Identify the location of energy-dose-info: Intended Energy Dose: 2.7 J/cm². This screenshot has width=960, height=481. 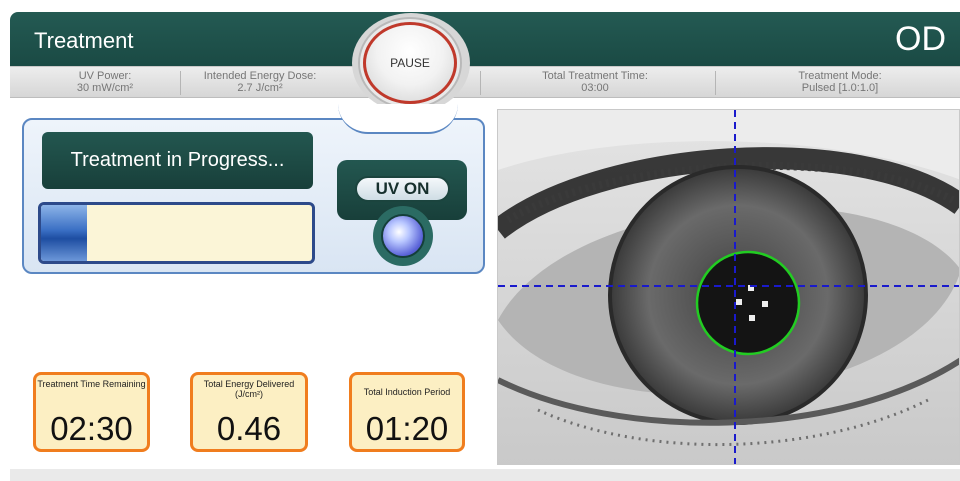
(260, 82).